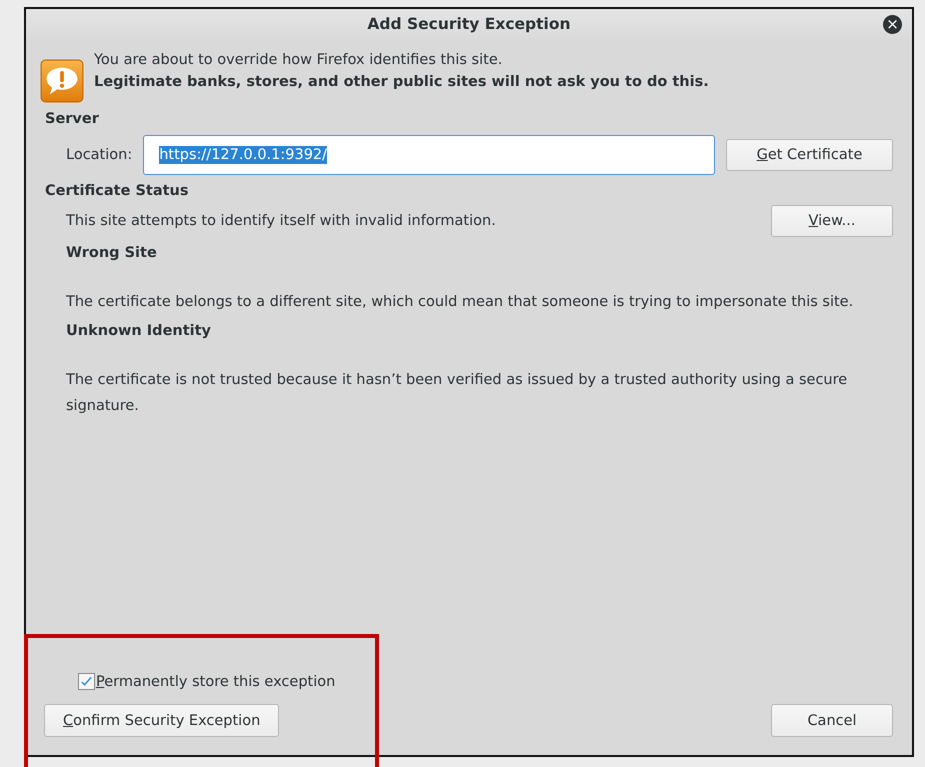  Describe the element at coordinates (243, 155) in the screenshot. I see `location-value: https://127.0.0.1:9392/` at that location.